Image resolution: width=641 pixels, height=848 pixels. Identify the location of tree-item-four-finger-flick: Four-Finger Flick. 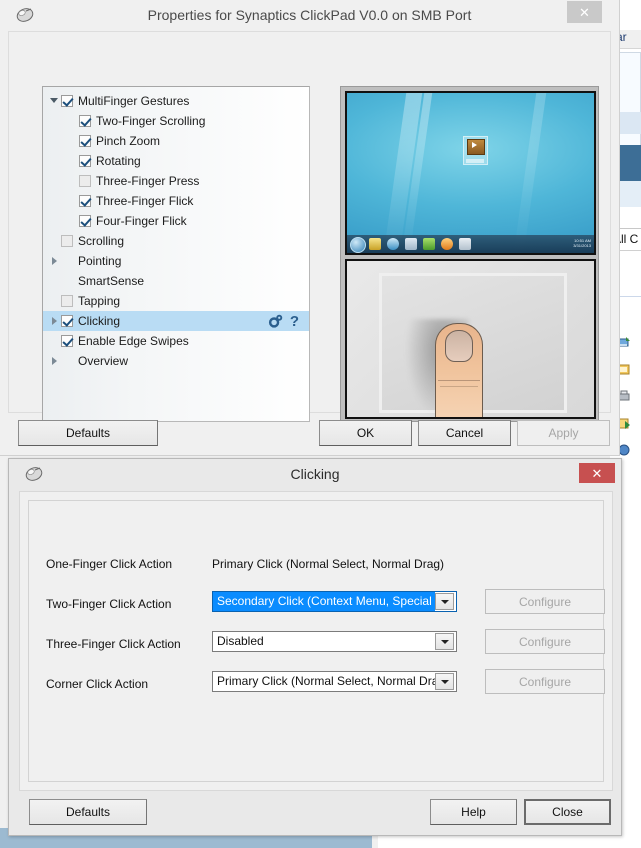
(176, 221).